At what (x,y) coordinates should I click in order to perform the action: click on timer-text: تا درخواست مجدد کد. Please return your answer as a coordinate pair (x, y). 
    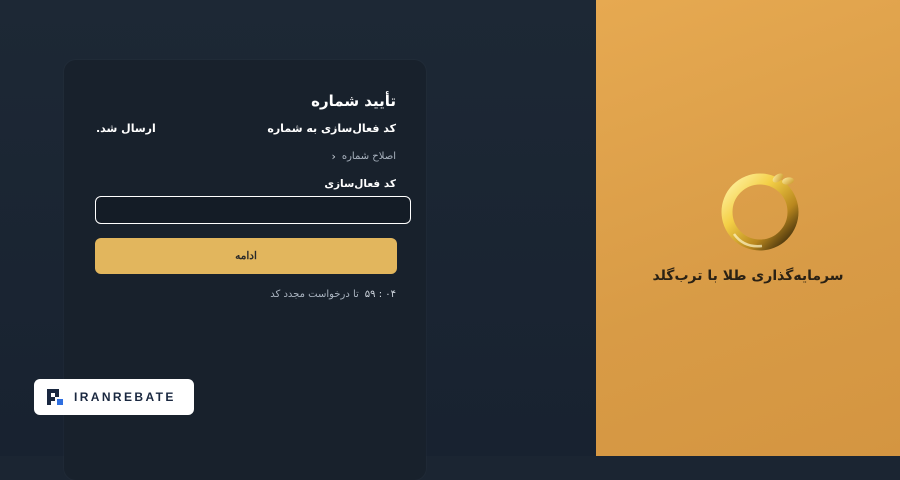
    Looking at the image, I should click on (314, 294).